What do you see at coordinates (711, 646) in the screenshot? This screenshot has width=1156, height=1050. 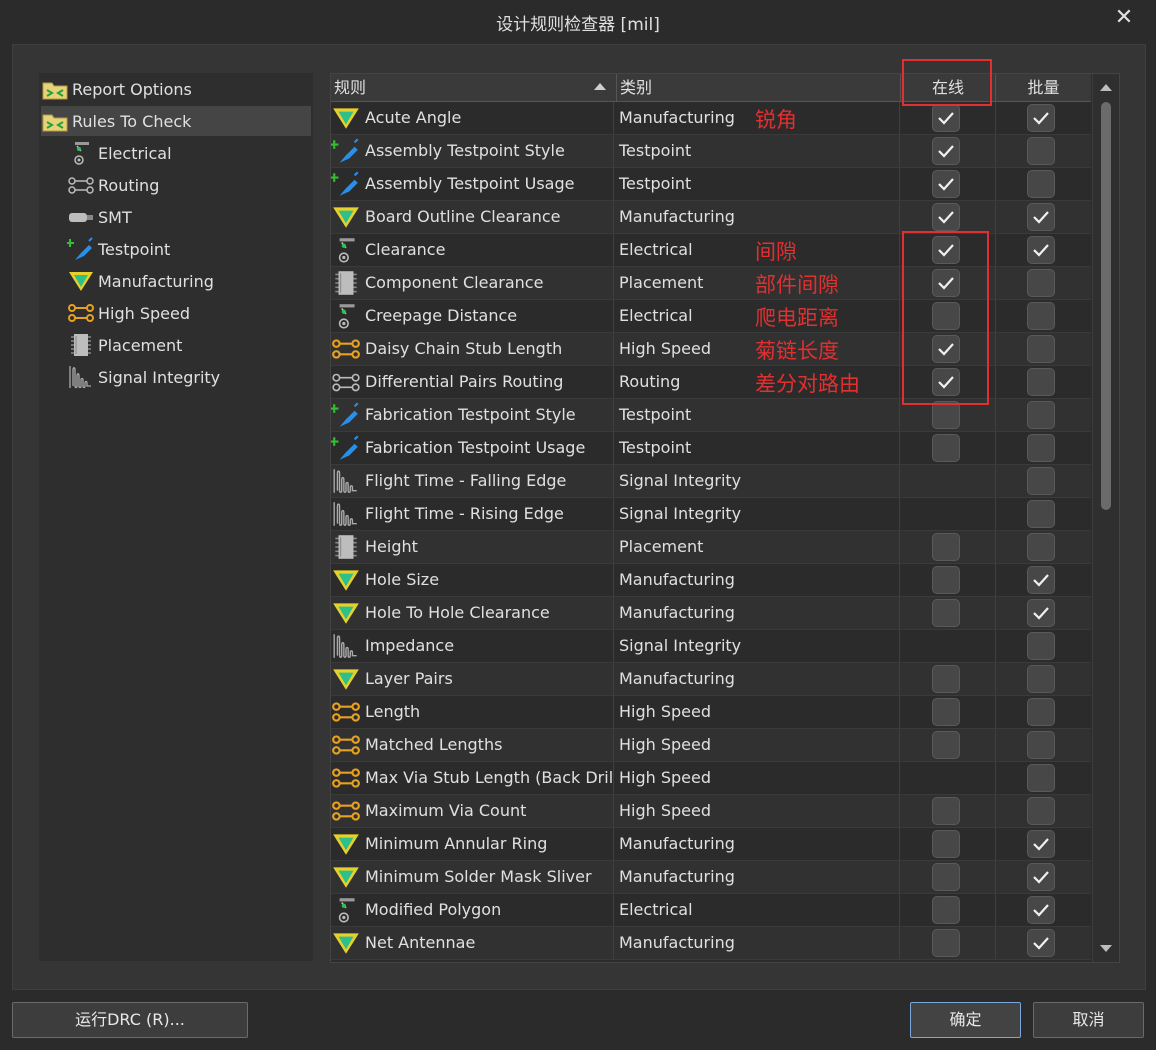 I see `table-row: Impedance Signal Integrity` at bounding box center [711, 646].